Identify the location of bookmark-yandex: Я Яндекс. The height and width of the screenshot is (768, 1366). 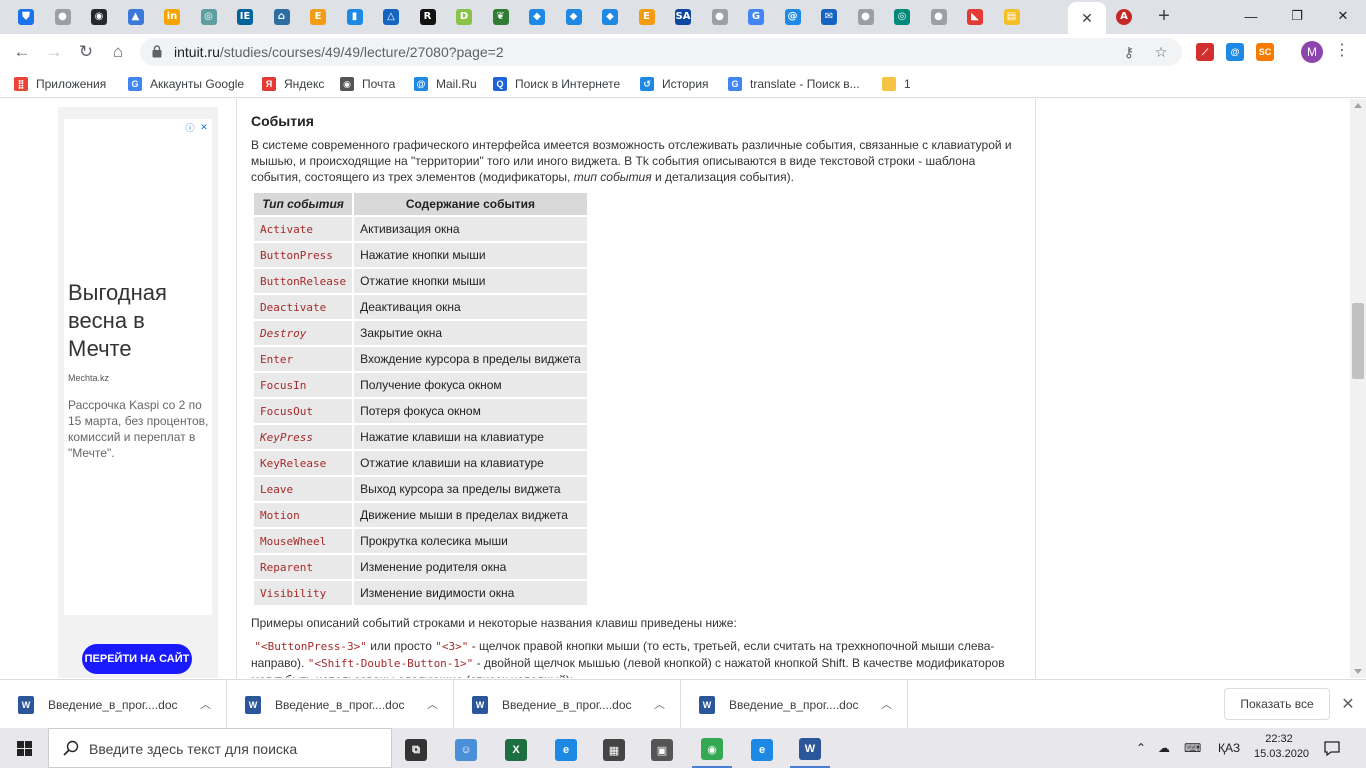
(293, 84).